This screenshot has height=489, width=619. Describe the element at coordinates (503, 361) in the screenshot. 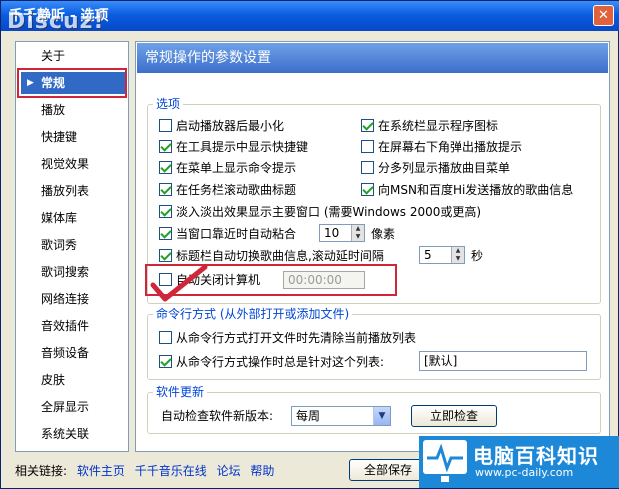

I see `target-playlist-input: [默认]` at that location.